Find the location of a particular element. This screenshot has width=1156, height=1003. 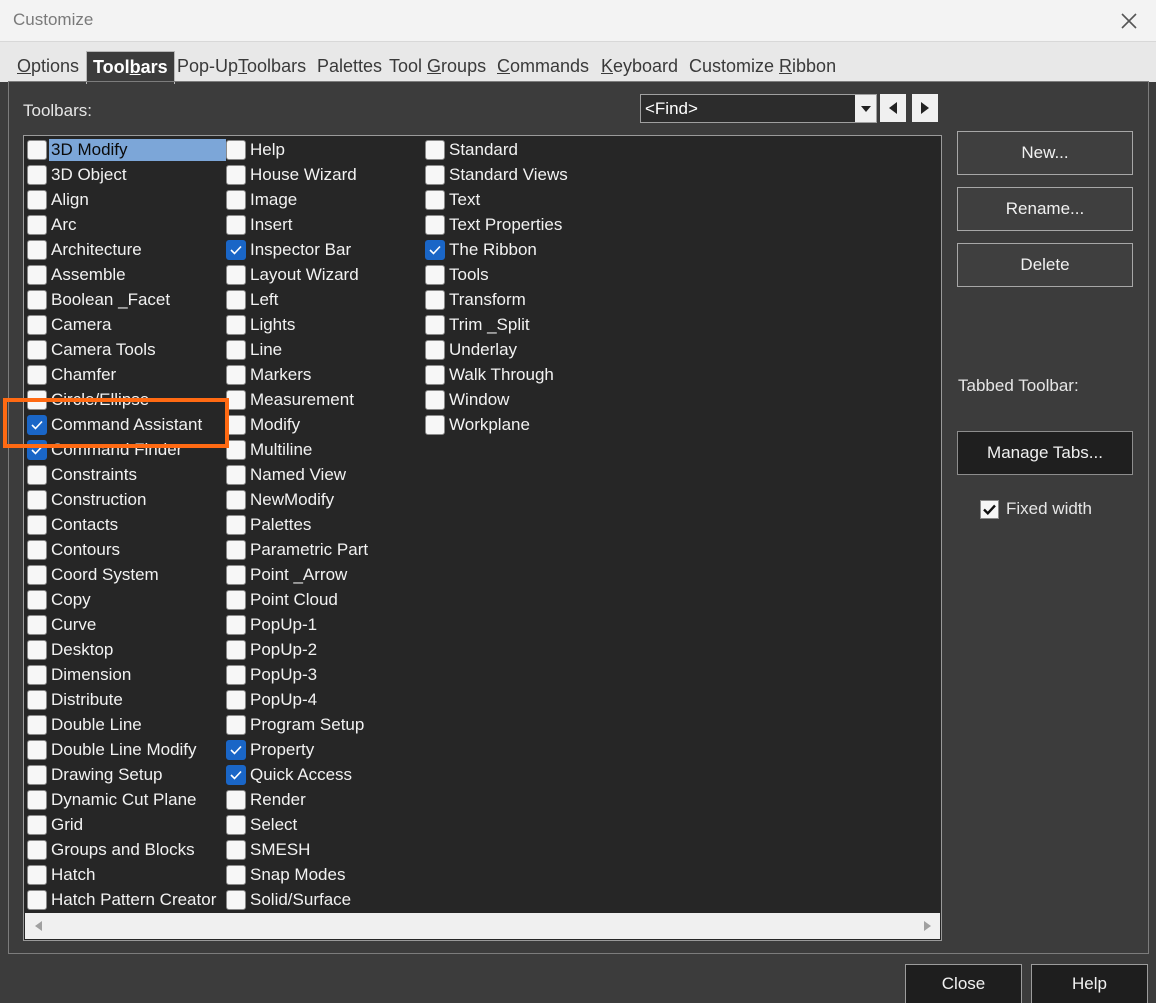

find-next-button is located at coordinates (925, 108).